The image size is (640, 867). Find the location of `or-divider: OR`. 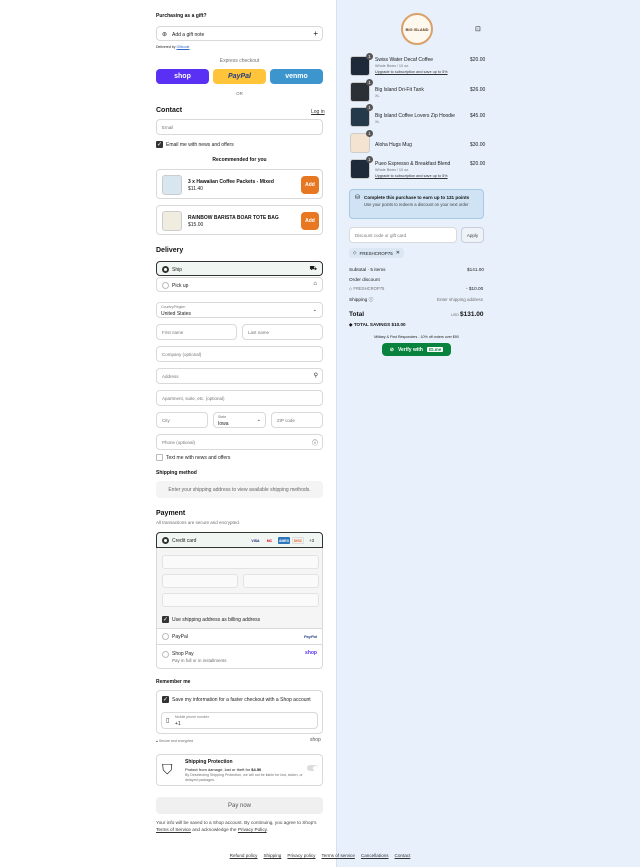

or-divider: OR is located at coordinates (239, 93).